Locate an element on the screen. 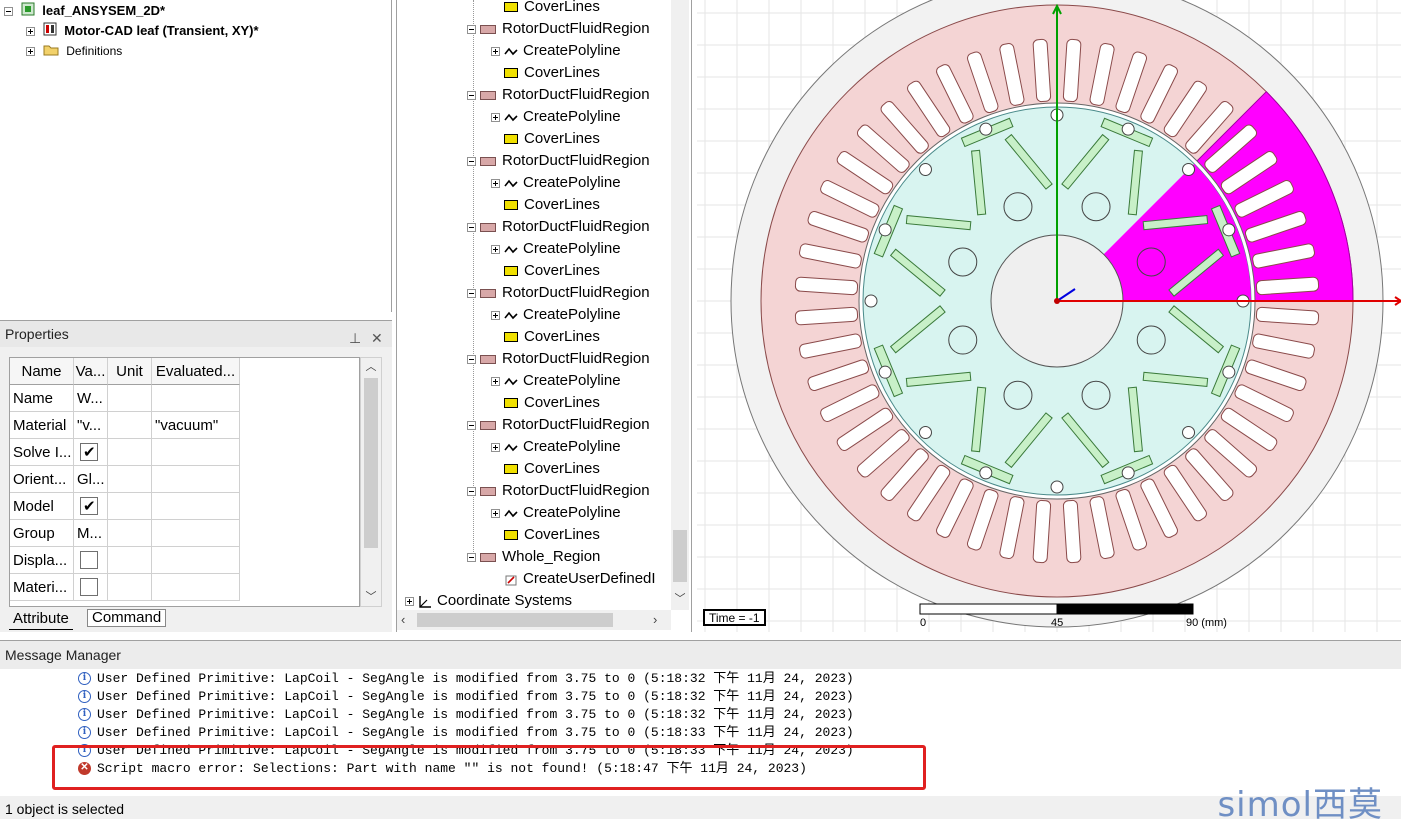 This screenshot has height=819, width=1401. tree-item-region: Whole_Region is located at coordinates (533, 557).